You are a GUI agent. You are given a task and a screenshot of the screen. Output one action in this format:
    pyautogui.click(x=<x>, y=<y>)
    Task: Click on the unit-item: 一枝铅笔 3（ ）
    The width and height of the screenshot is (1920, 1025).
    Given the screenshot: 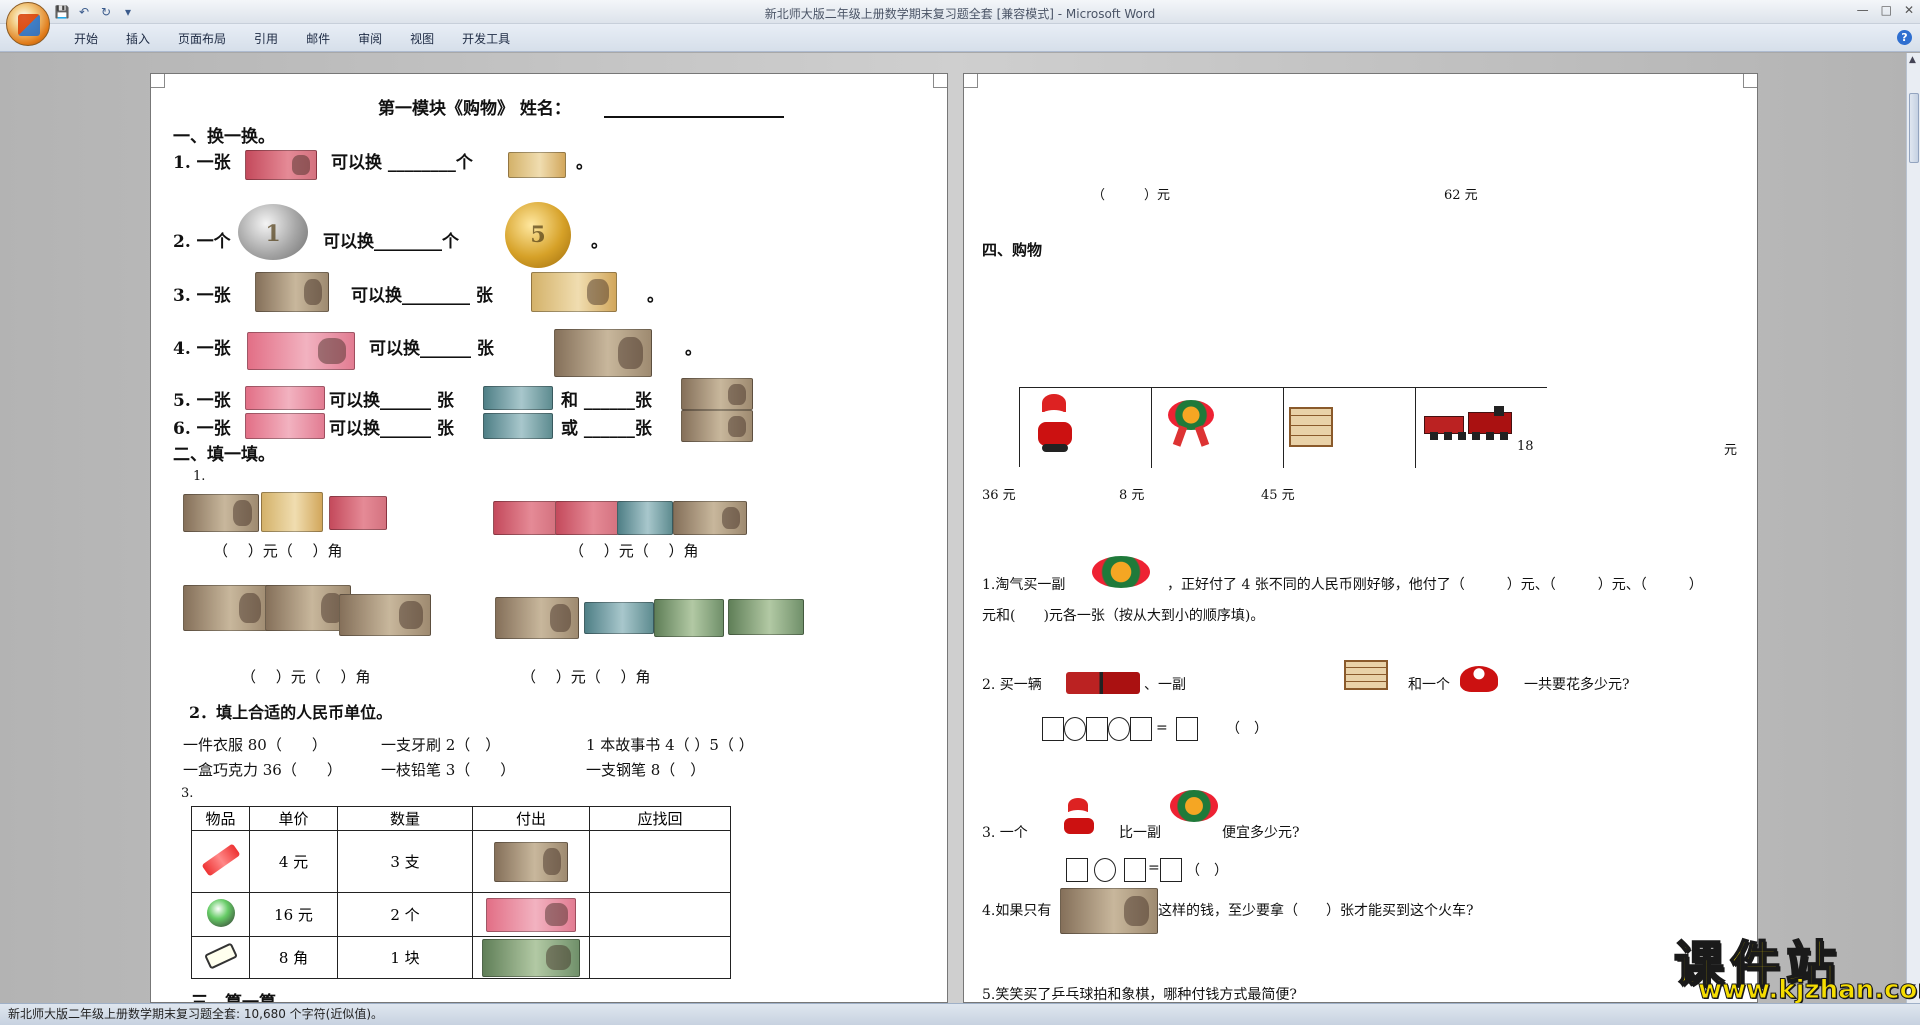 What is the action you would take?
    pyautogui.click(x=448, y=770)
    